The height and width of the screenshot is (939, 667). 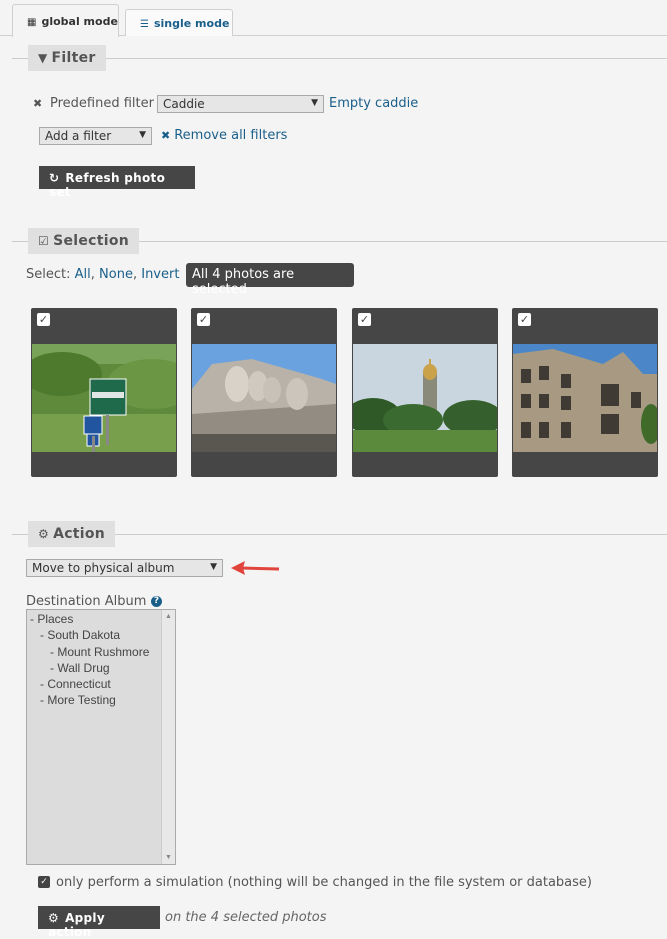 What do you see at coordinates (102, 103) in the screenshot?
I see `predefined-filter-label: Predefined filter` at bounding box center [102, 103].